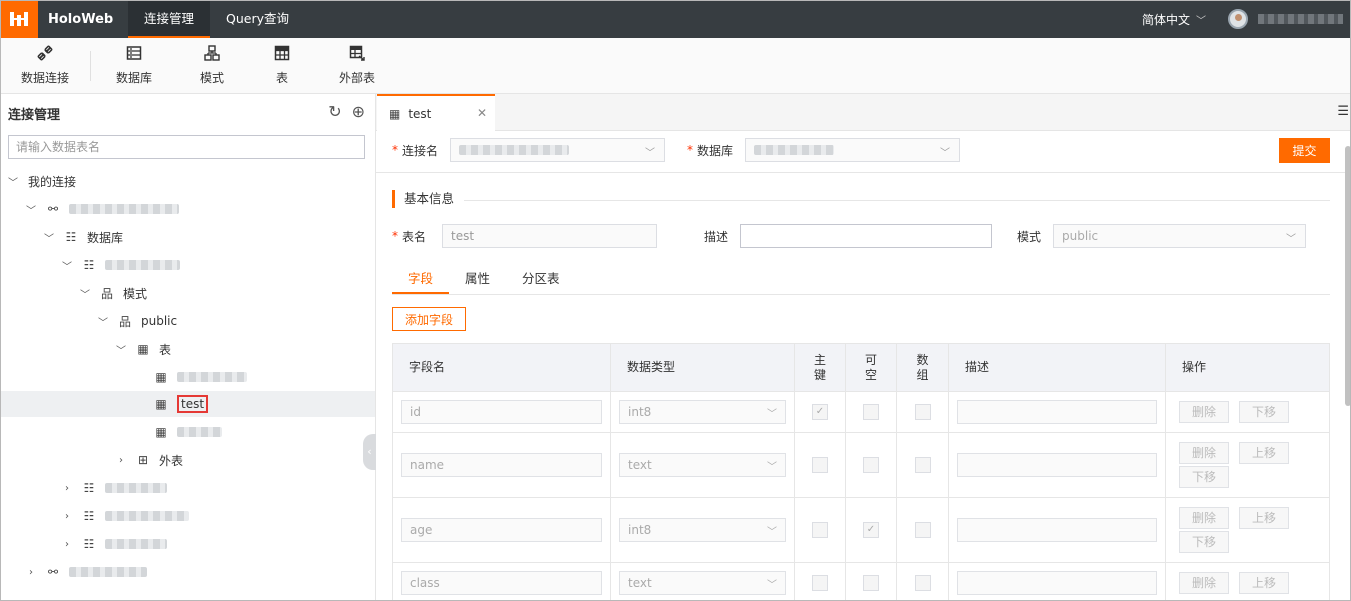 The image size is (1351, 601). What do you see at coordinates (501, 530) in the screenshot?
I see `field-name-input: age` at bounding box center [501, 530].